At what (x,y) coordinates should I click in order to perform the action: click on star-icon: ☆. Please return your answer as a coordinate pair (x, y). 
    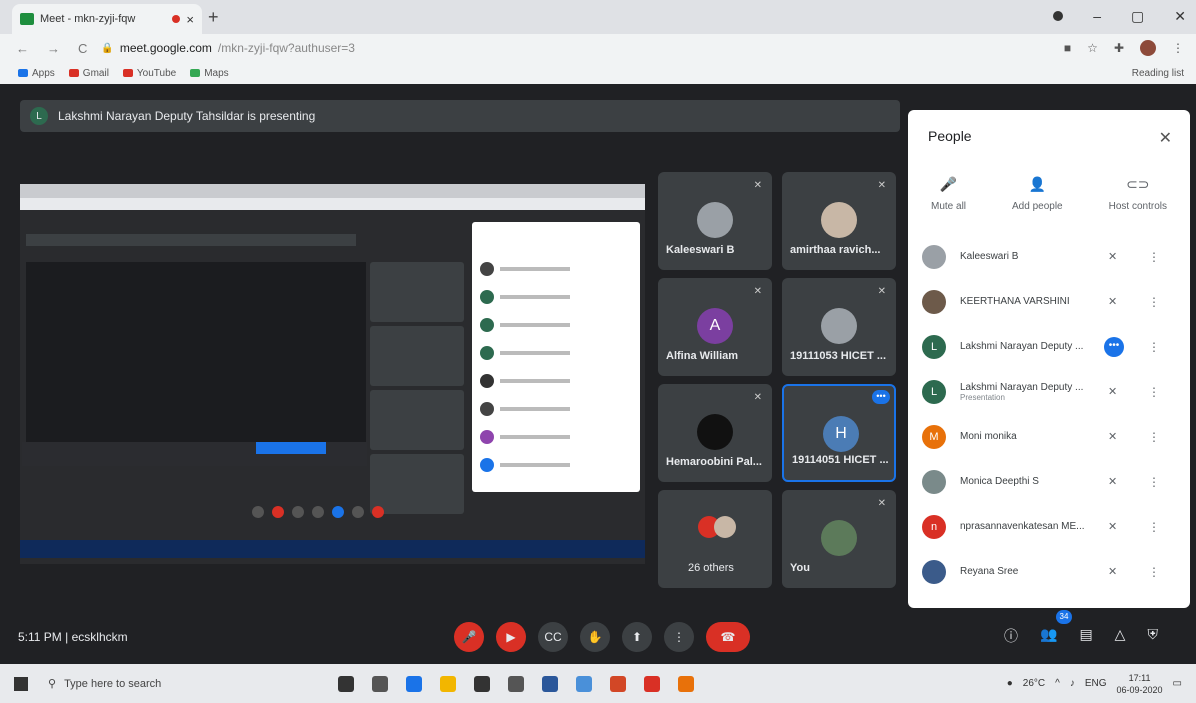
    Looking at the image, I should click on (1092, 48).